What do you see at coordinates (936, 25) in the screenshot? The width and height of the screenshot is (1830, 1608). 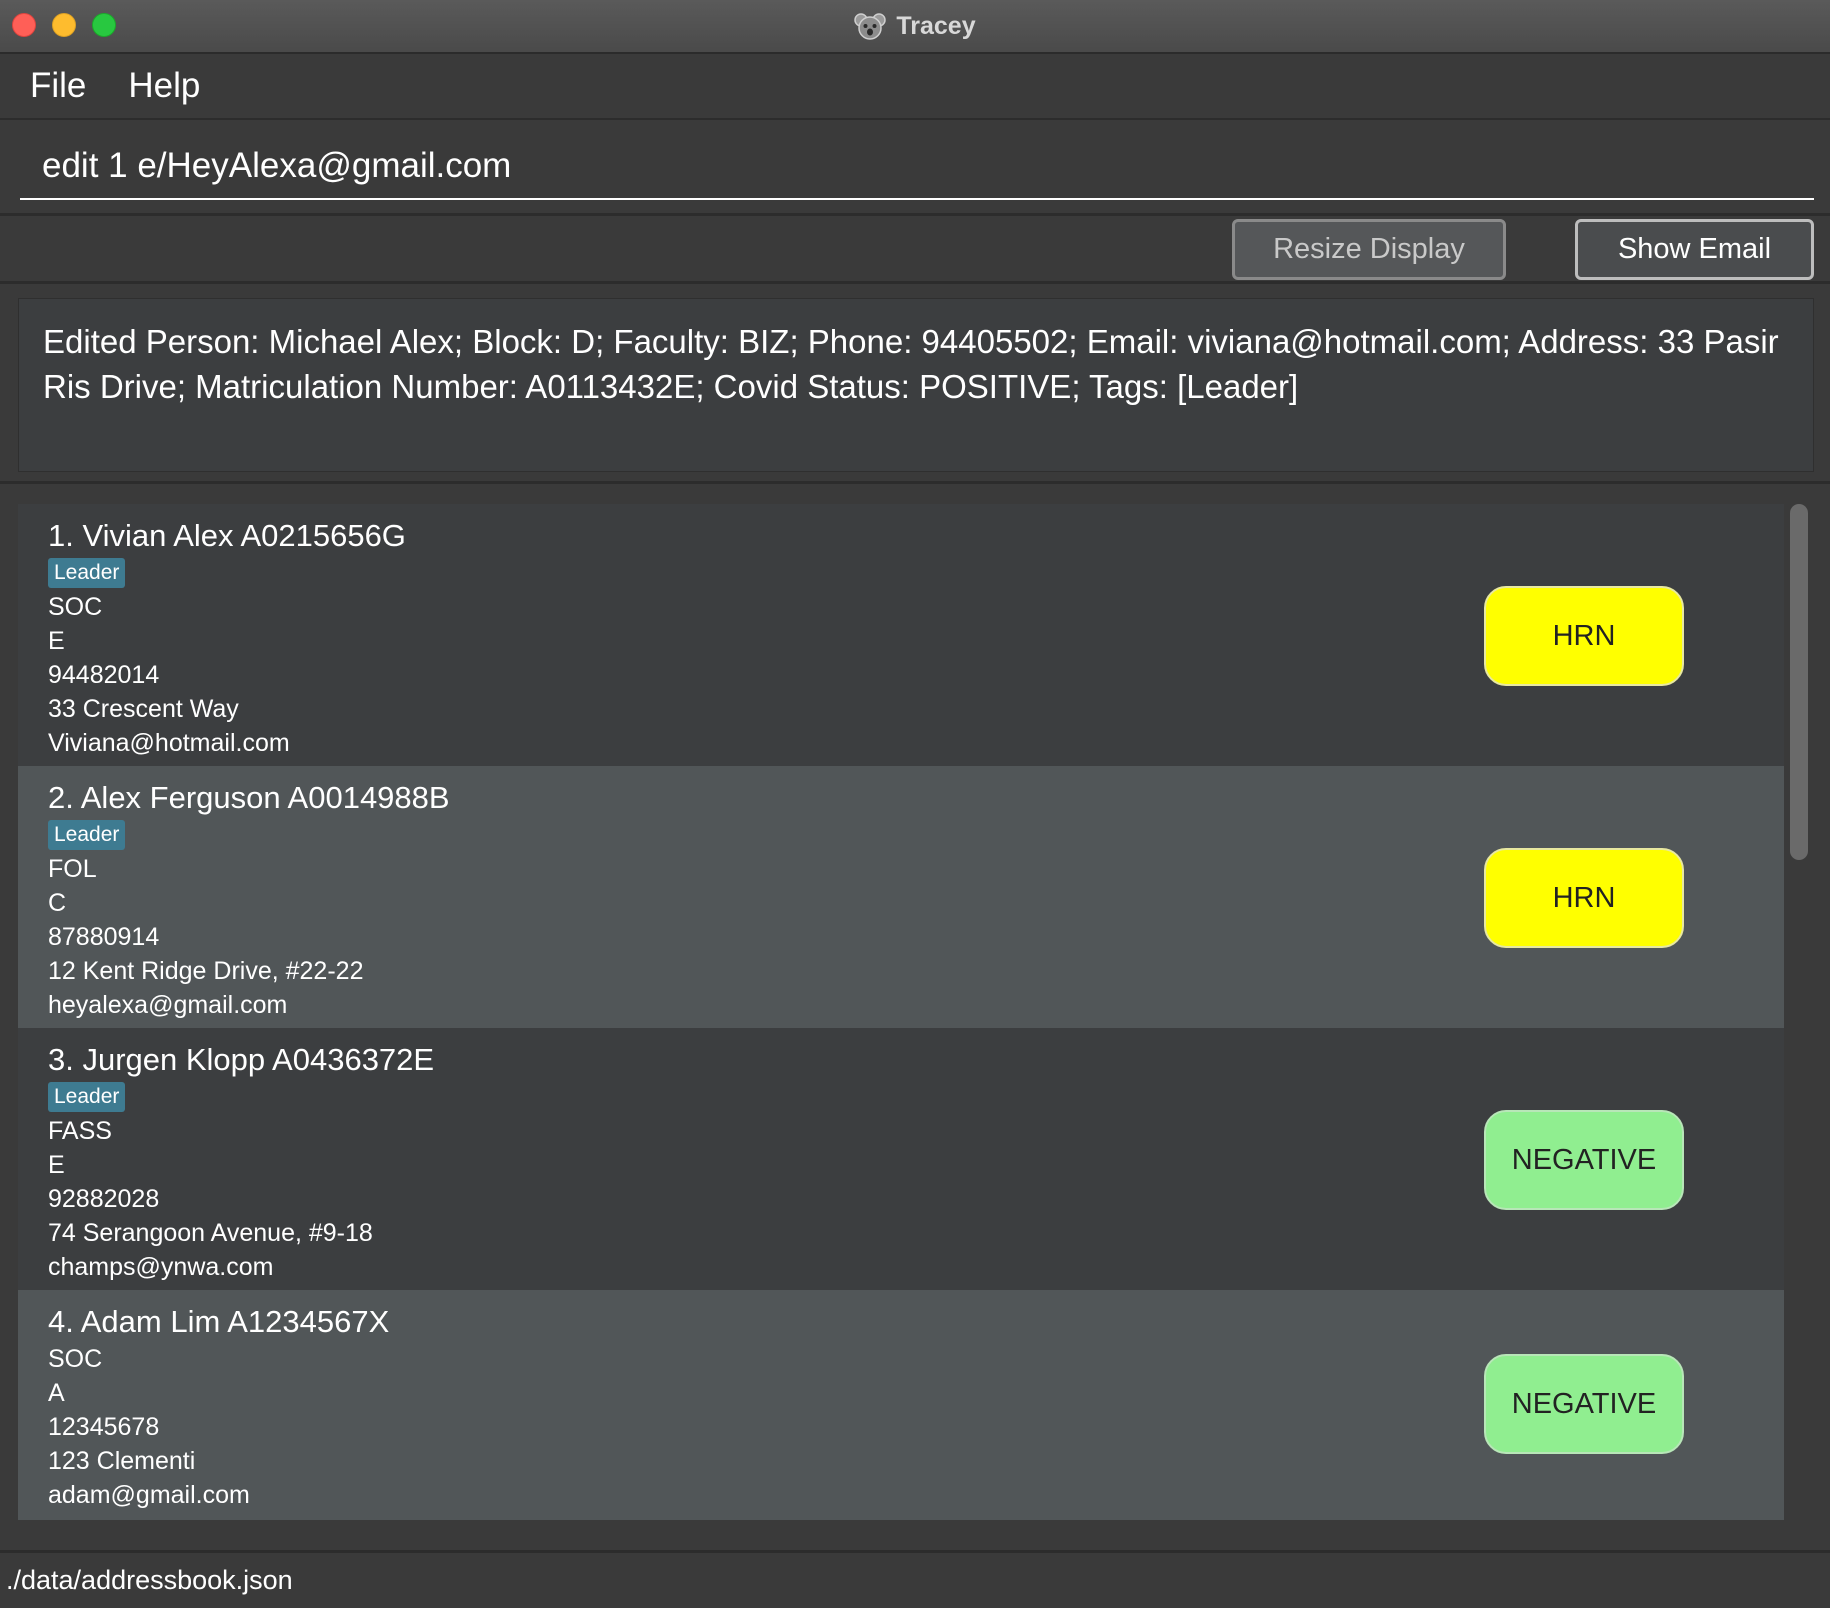 I see `window-title: Tracey` at bounding box center [936, 25].